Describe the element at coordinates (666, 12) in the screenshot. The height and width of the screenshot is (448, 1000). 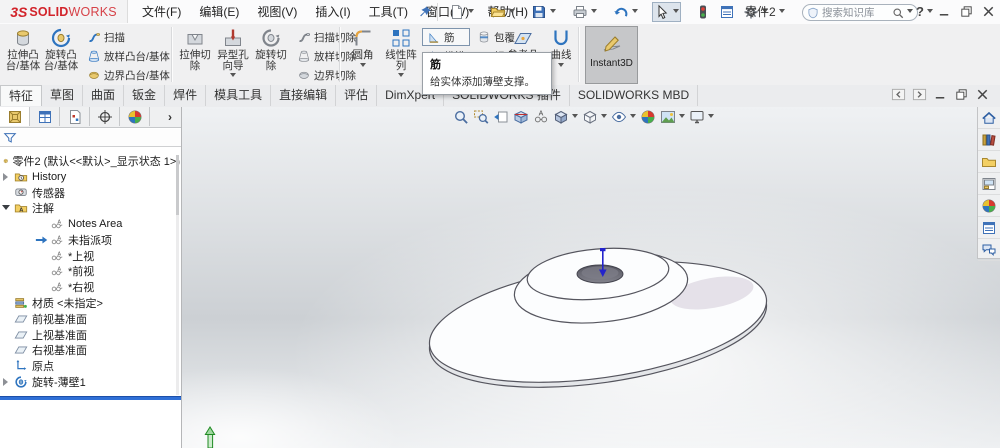
I see `select-button` at that location.